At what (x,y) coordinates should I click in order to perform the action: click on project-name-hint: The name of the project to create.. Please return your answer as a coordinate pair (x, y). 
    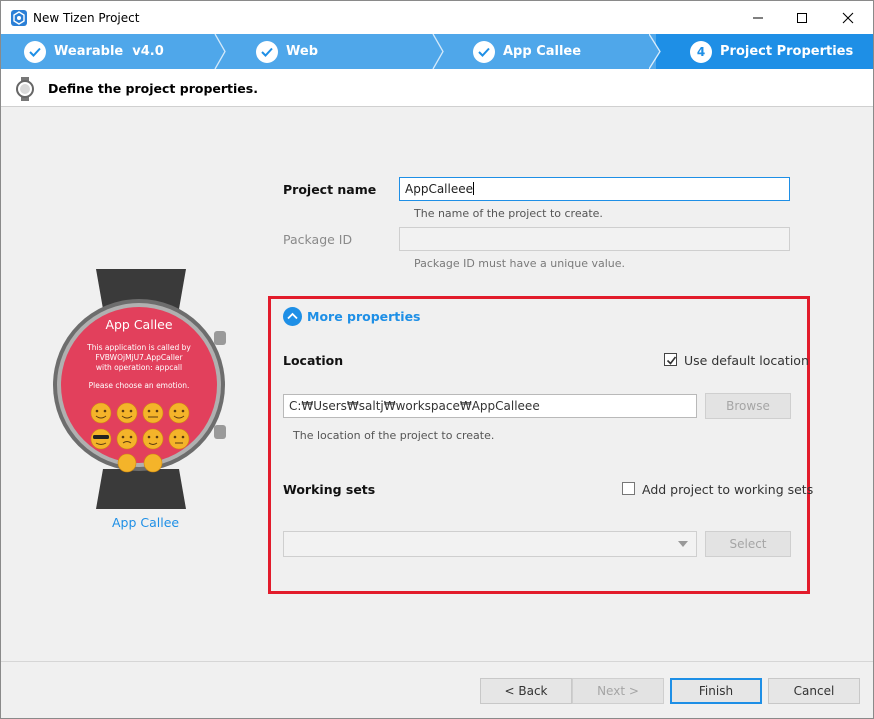
    Looking at the image, I should click on (508, 213).